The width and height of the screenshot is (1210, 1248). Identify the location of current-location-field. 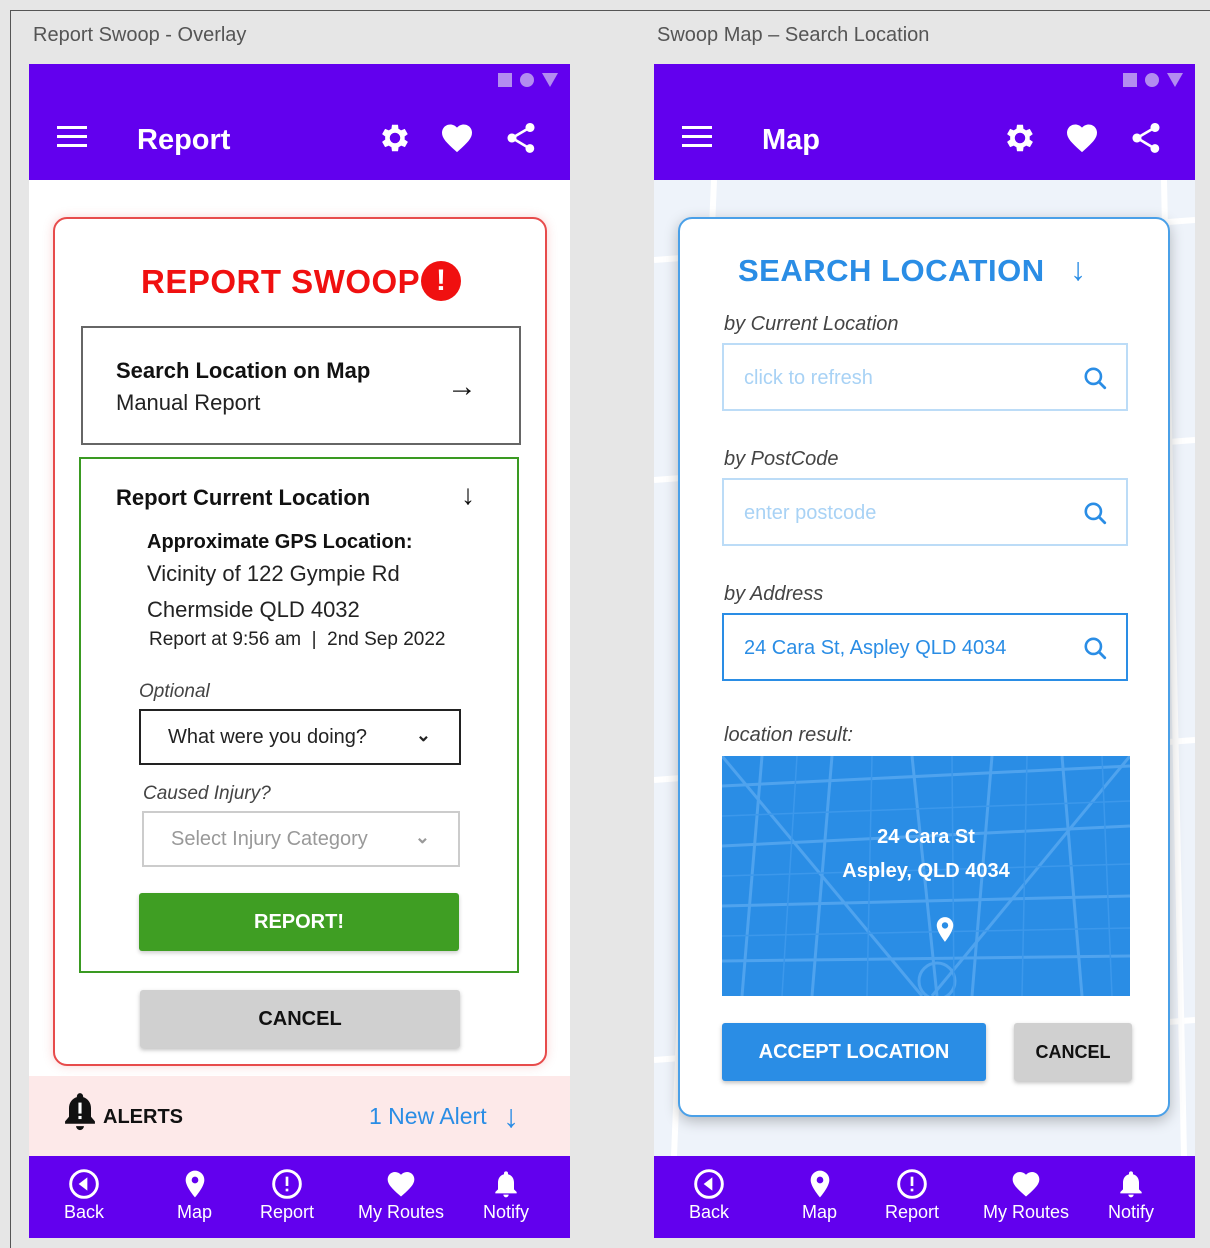
(925, 377).